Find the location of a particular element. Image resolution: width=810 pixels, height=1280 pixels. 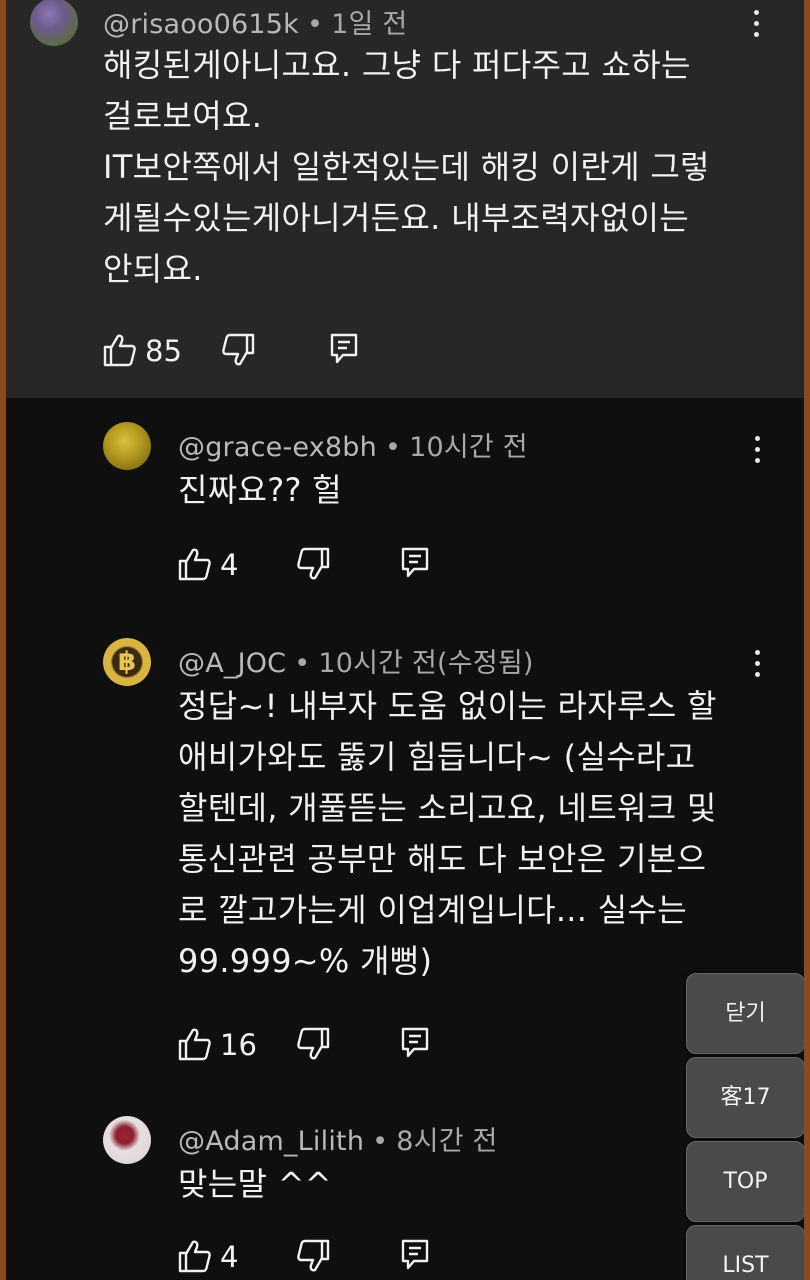

comment-meta: @A_JOC • 10시간 전(수정됨) is located at coordinates (356, 663).